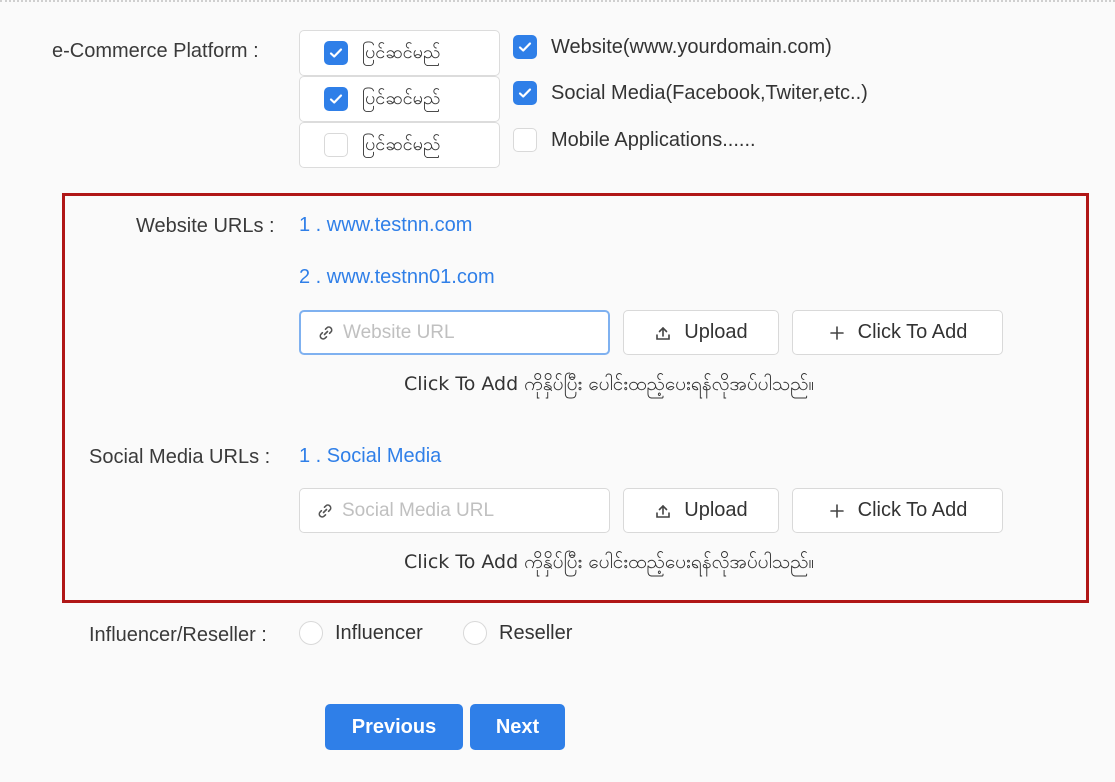  Describe the element at coordinates (385, 225) in the screenshot. I see `website-url-link-1: 1 . www.testnn.com` at that location.